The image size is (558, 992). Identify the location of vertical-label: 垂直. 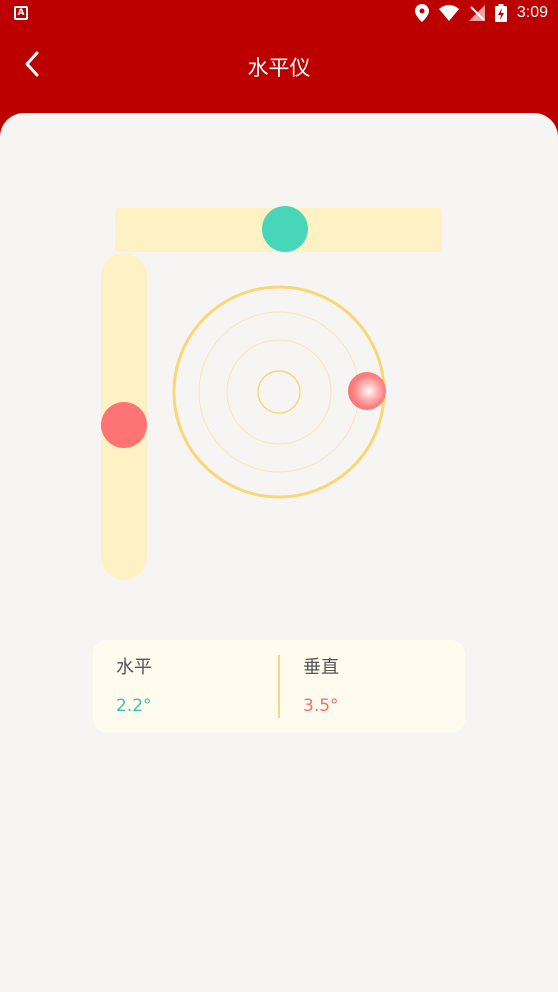
(321, 667).